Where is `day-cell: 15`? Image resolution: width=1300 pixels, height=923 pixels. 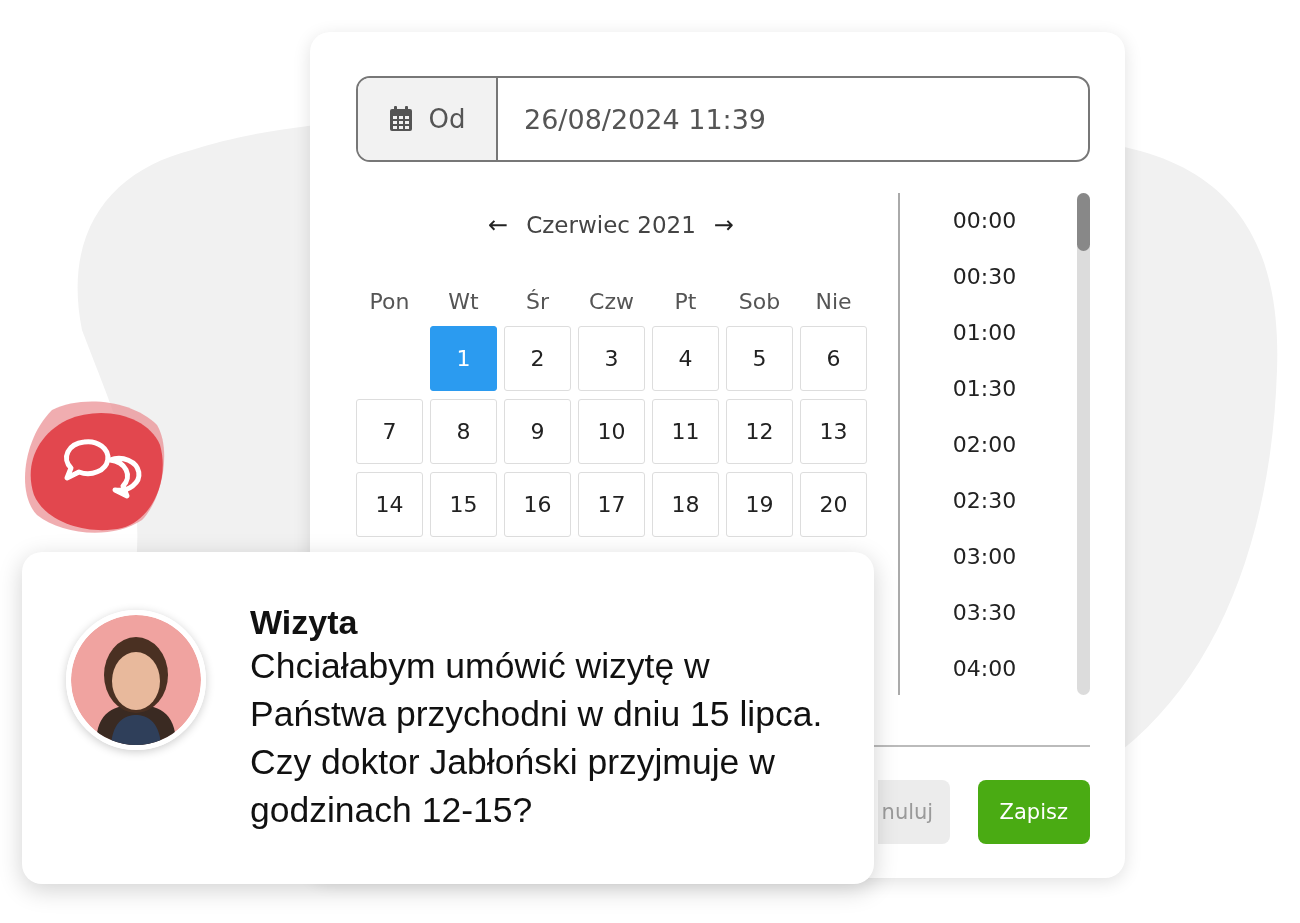
day-cell: 15 is located at coordinates (463, 504).